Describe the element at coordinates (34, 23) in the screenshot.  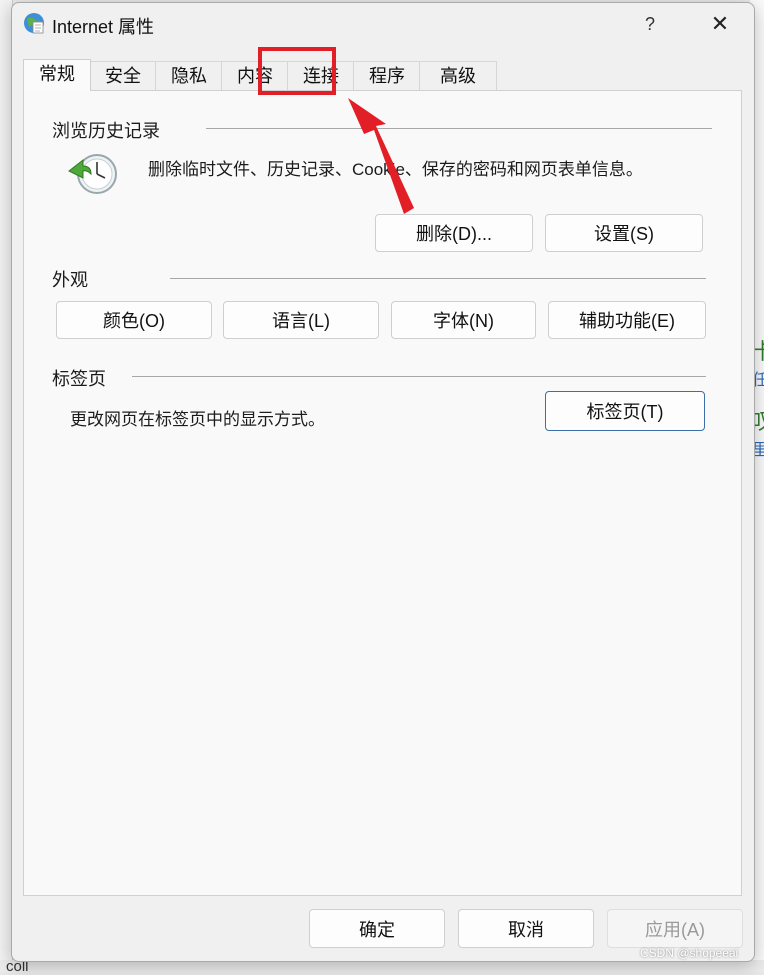
I see `globe-icon` at that location.